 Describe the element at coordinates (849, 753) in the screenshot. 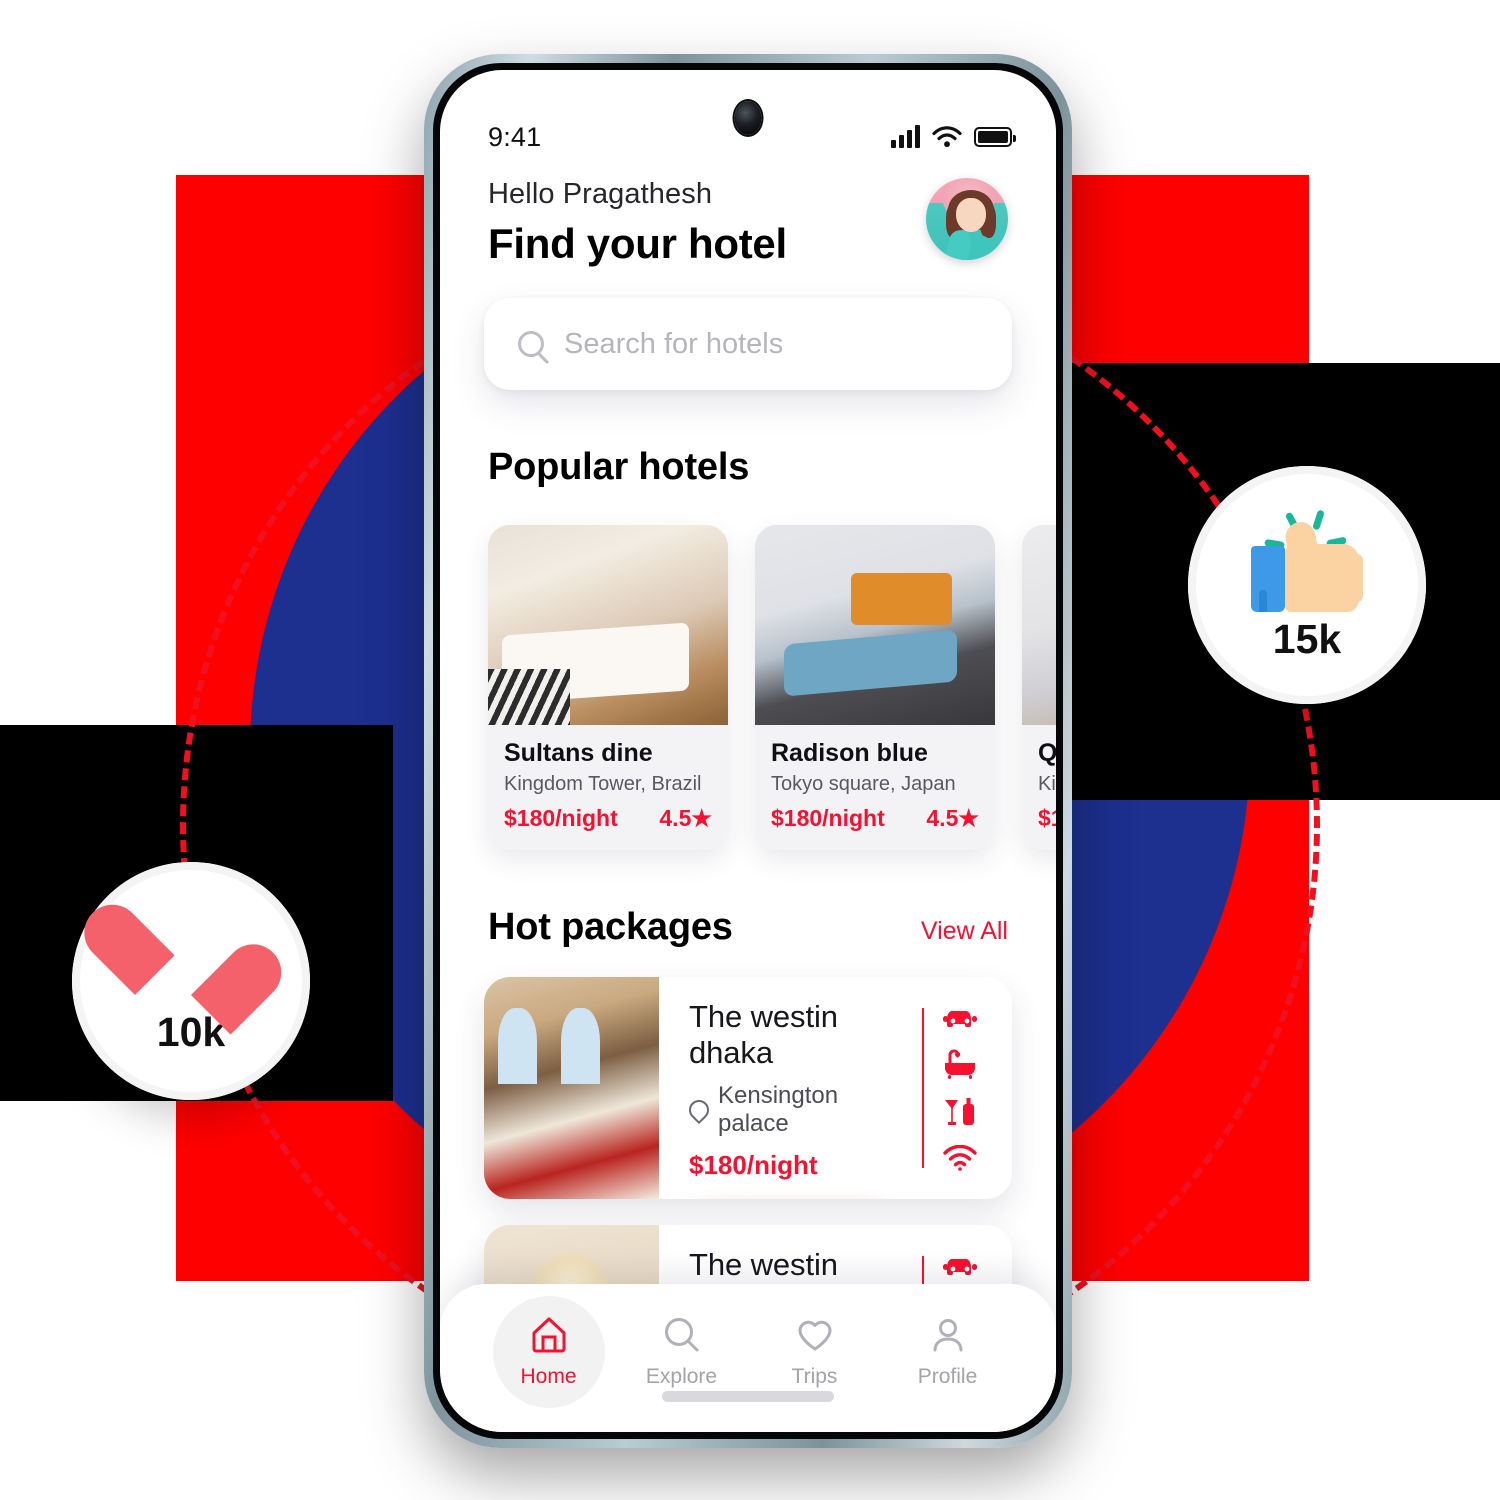

I see `hotel-name: Radison blue` at that location.